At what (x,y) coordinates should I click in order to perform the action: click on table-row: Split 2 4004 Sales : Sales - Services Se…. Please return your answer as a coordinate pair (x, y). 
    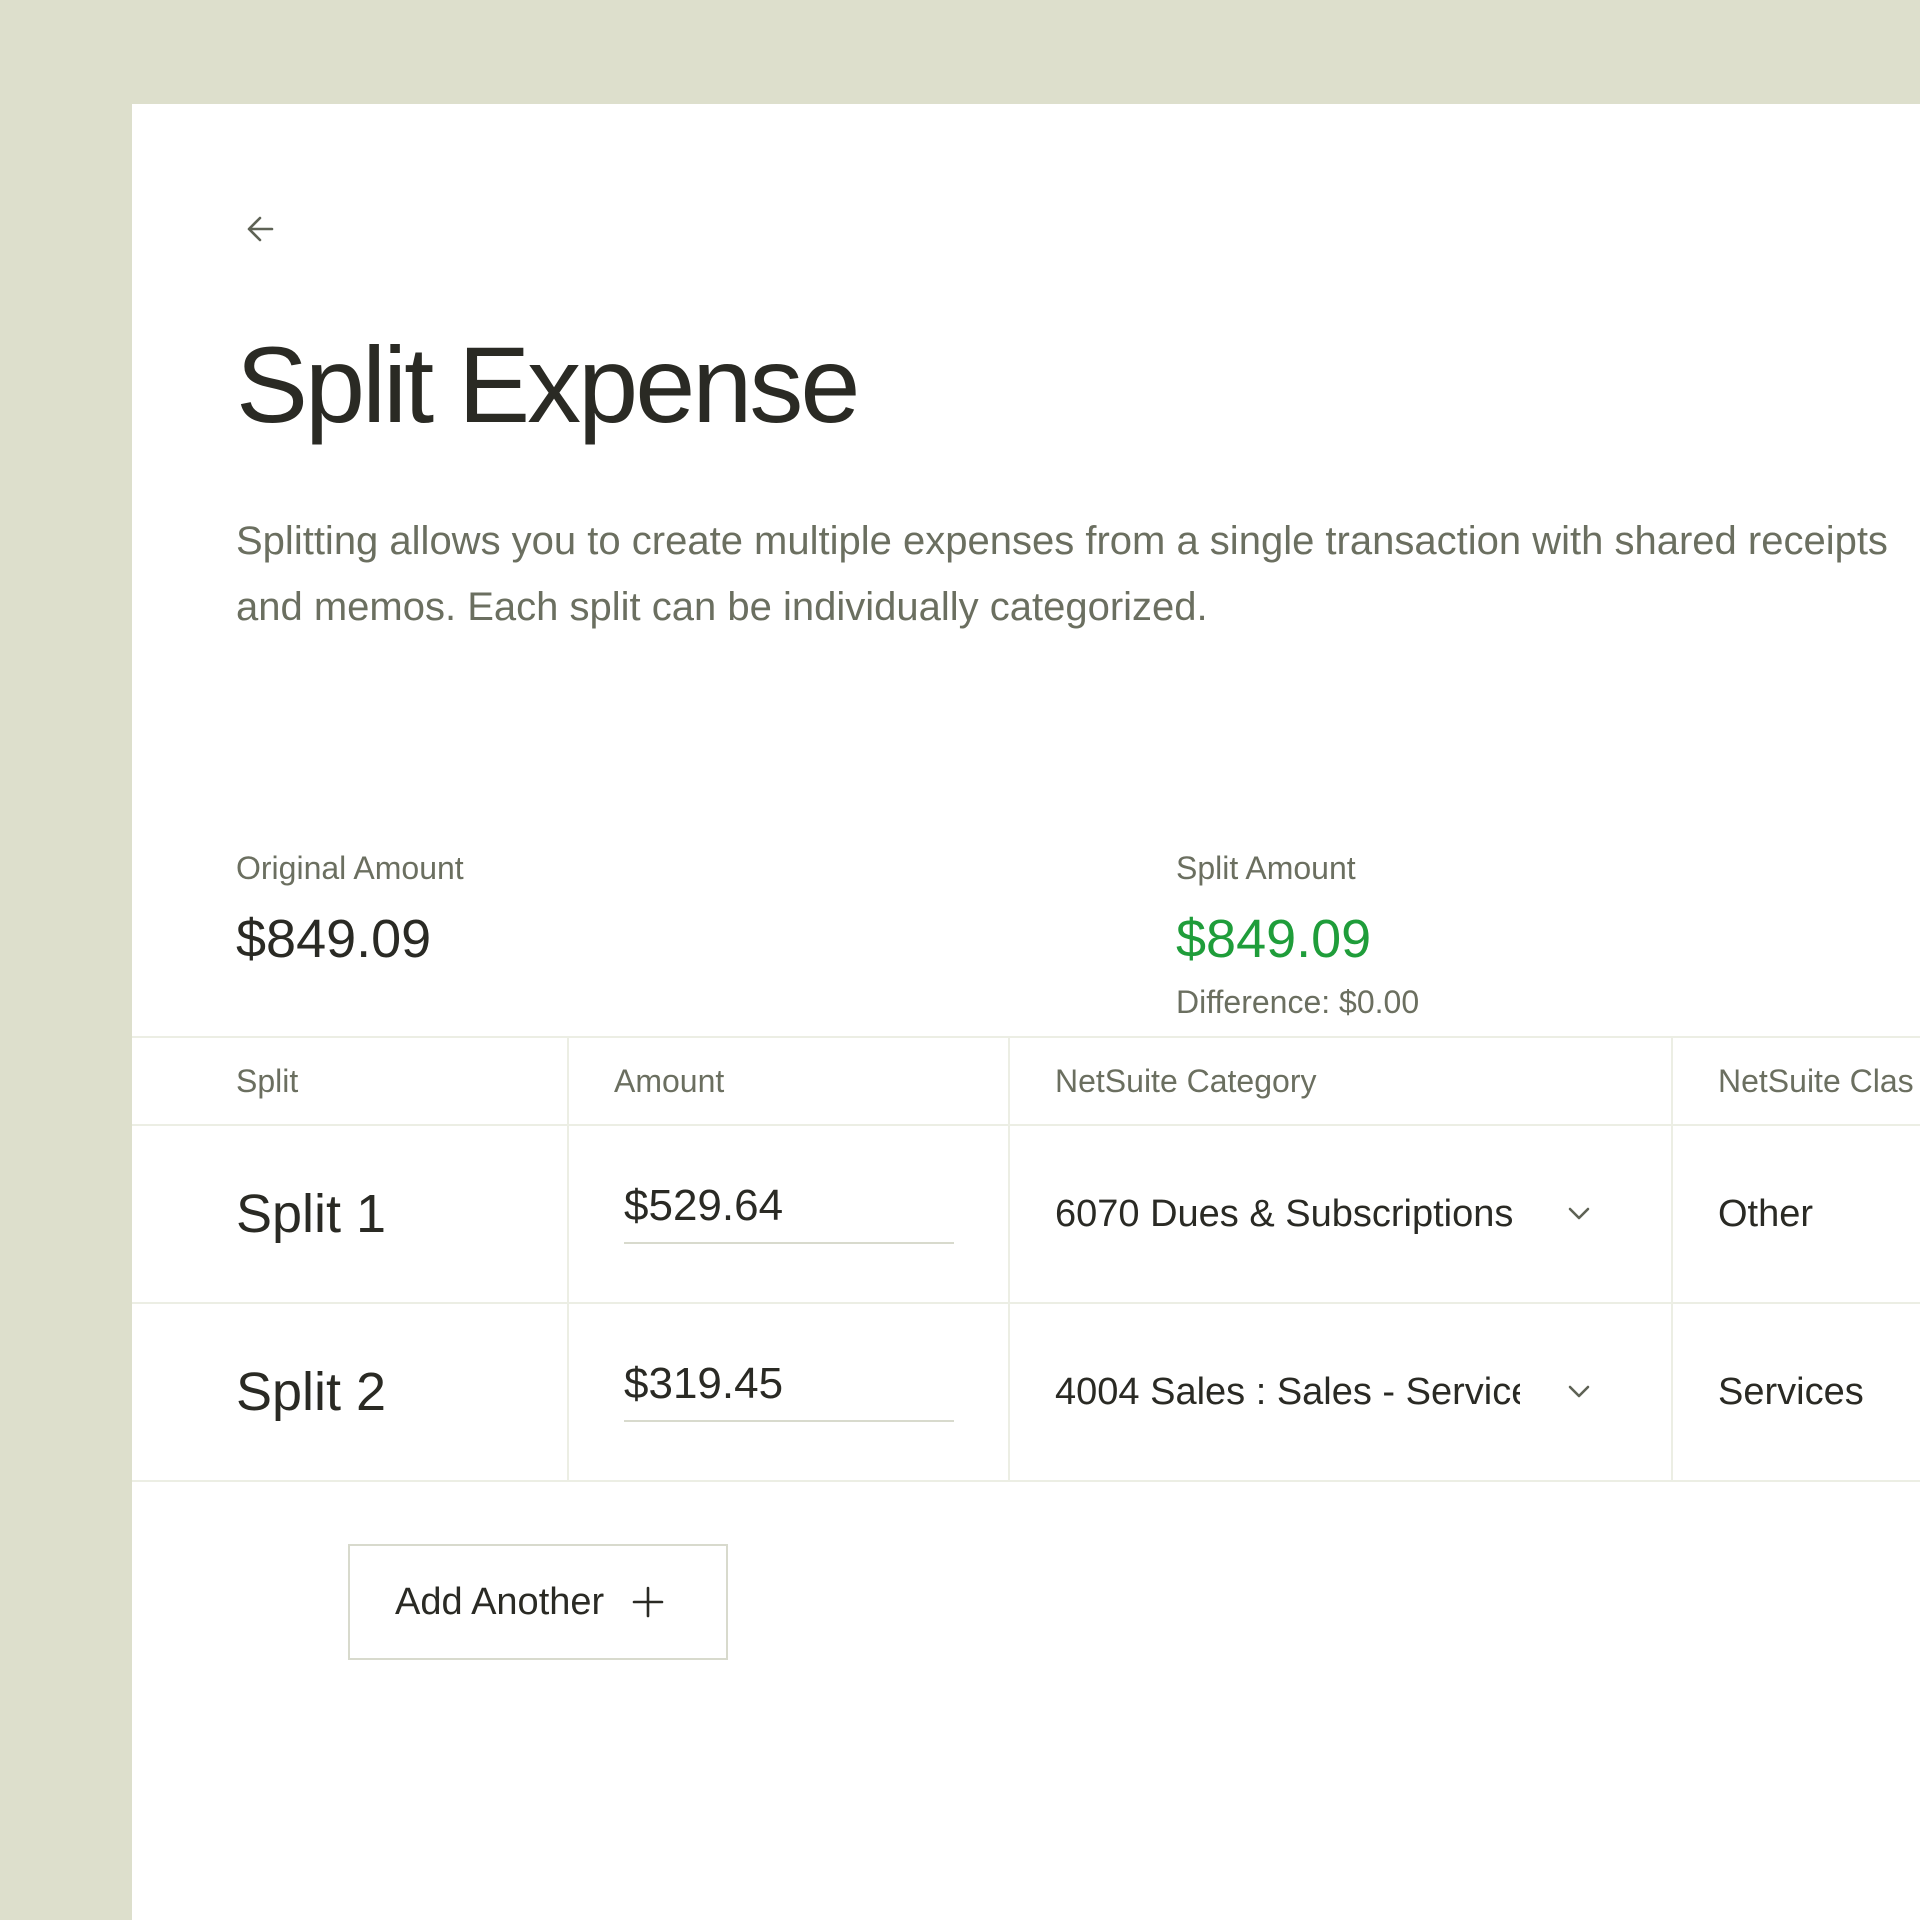
    Looking at the image, I should click on (1026, 1393).